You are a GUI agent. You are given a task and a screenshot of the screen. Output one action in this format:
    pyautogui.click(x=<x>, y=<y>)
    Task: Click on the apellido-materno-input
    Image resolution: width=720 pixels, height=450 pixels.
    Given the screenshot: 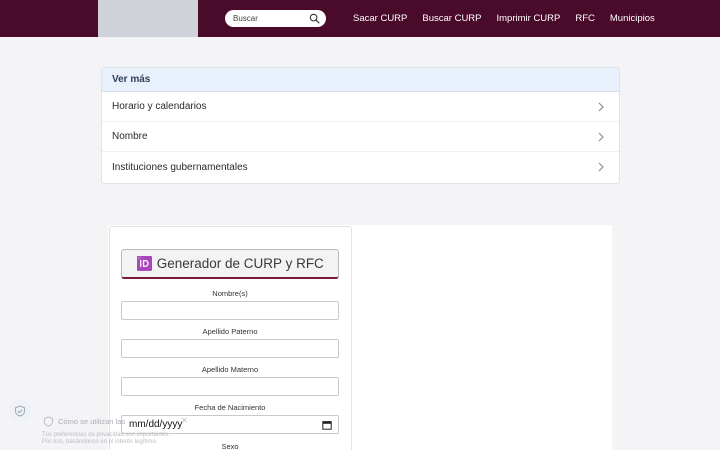 What is the action you would take?
    pyautogui.click(x=230, y=386)
    